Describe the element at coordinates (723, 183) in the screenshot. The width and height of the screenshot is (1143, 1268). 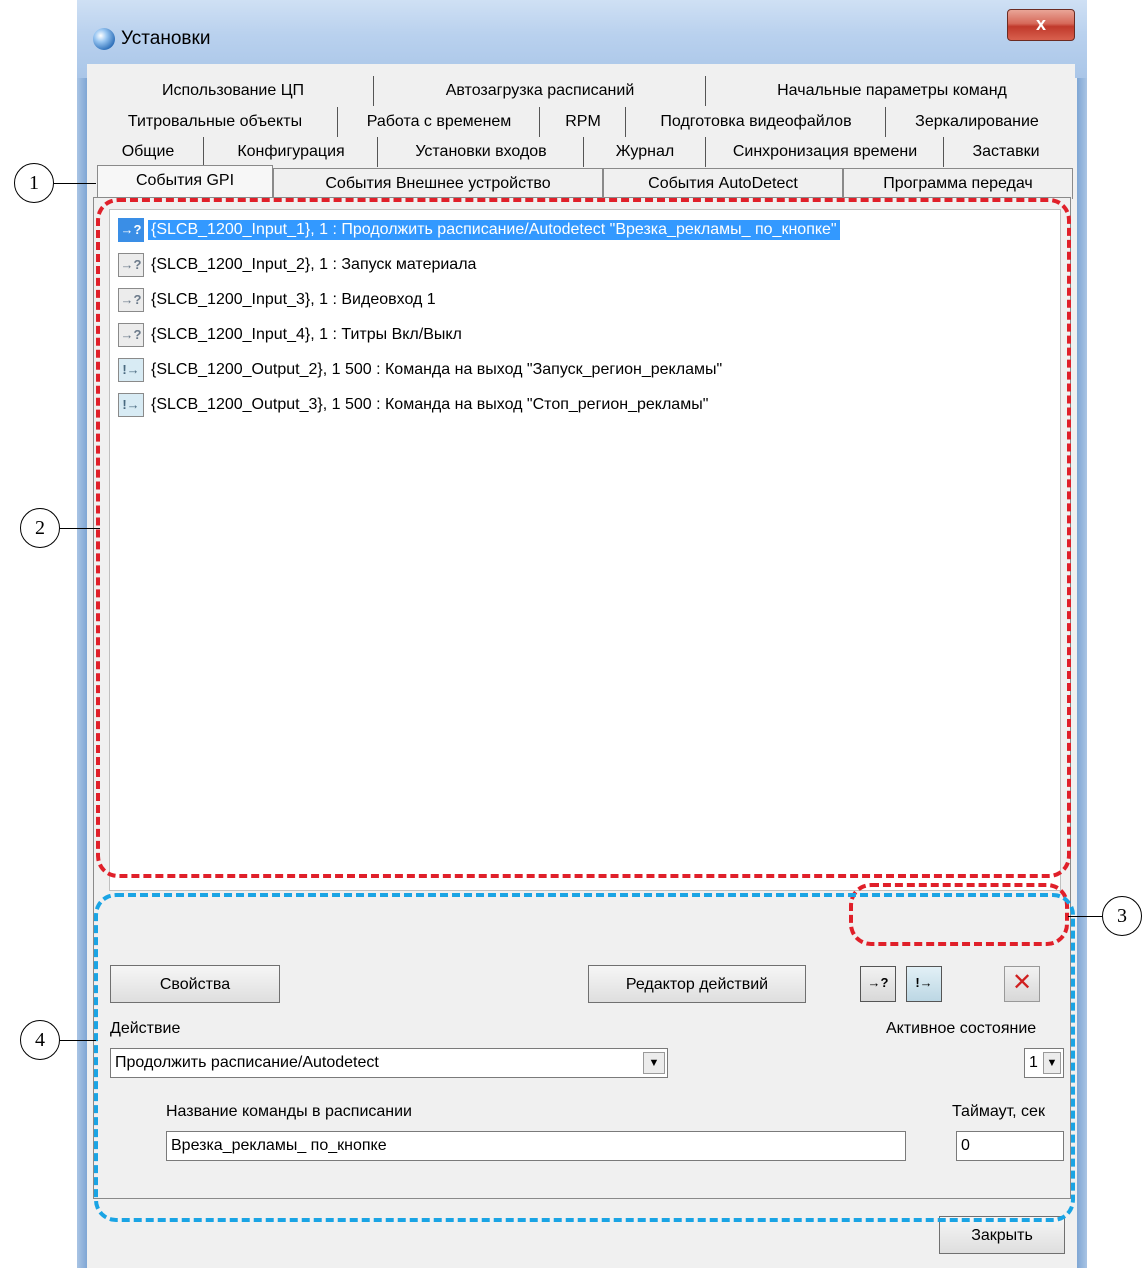
I see `tab-autodetect-events: События AutoDetect` at that location.